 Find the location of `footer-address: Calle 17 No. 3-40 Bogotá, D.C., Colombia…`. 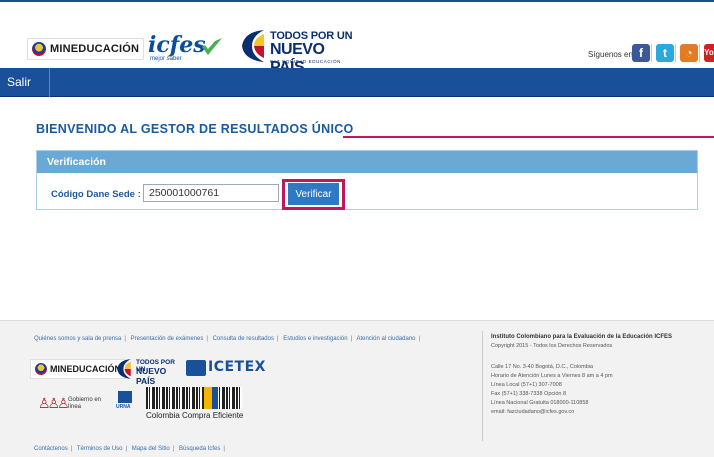

footer-address: Calle 17 No. 3-40 Bogotá, D.C., Colombia… is located at coordinates (552, 390).